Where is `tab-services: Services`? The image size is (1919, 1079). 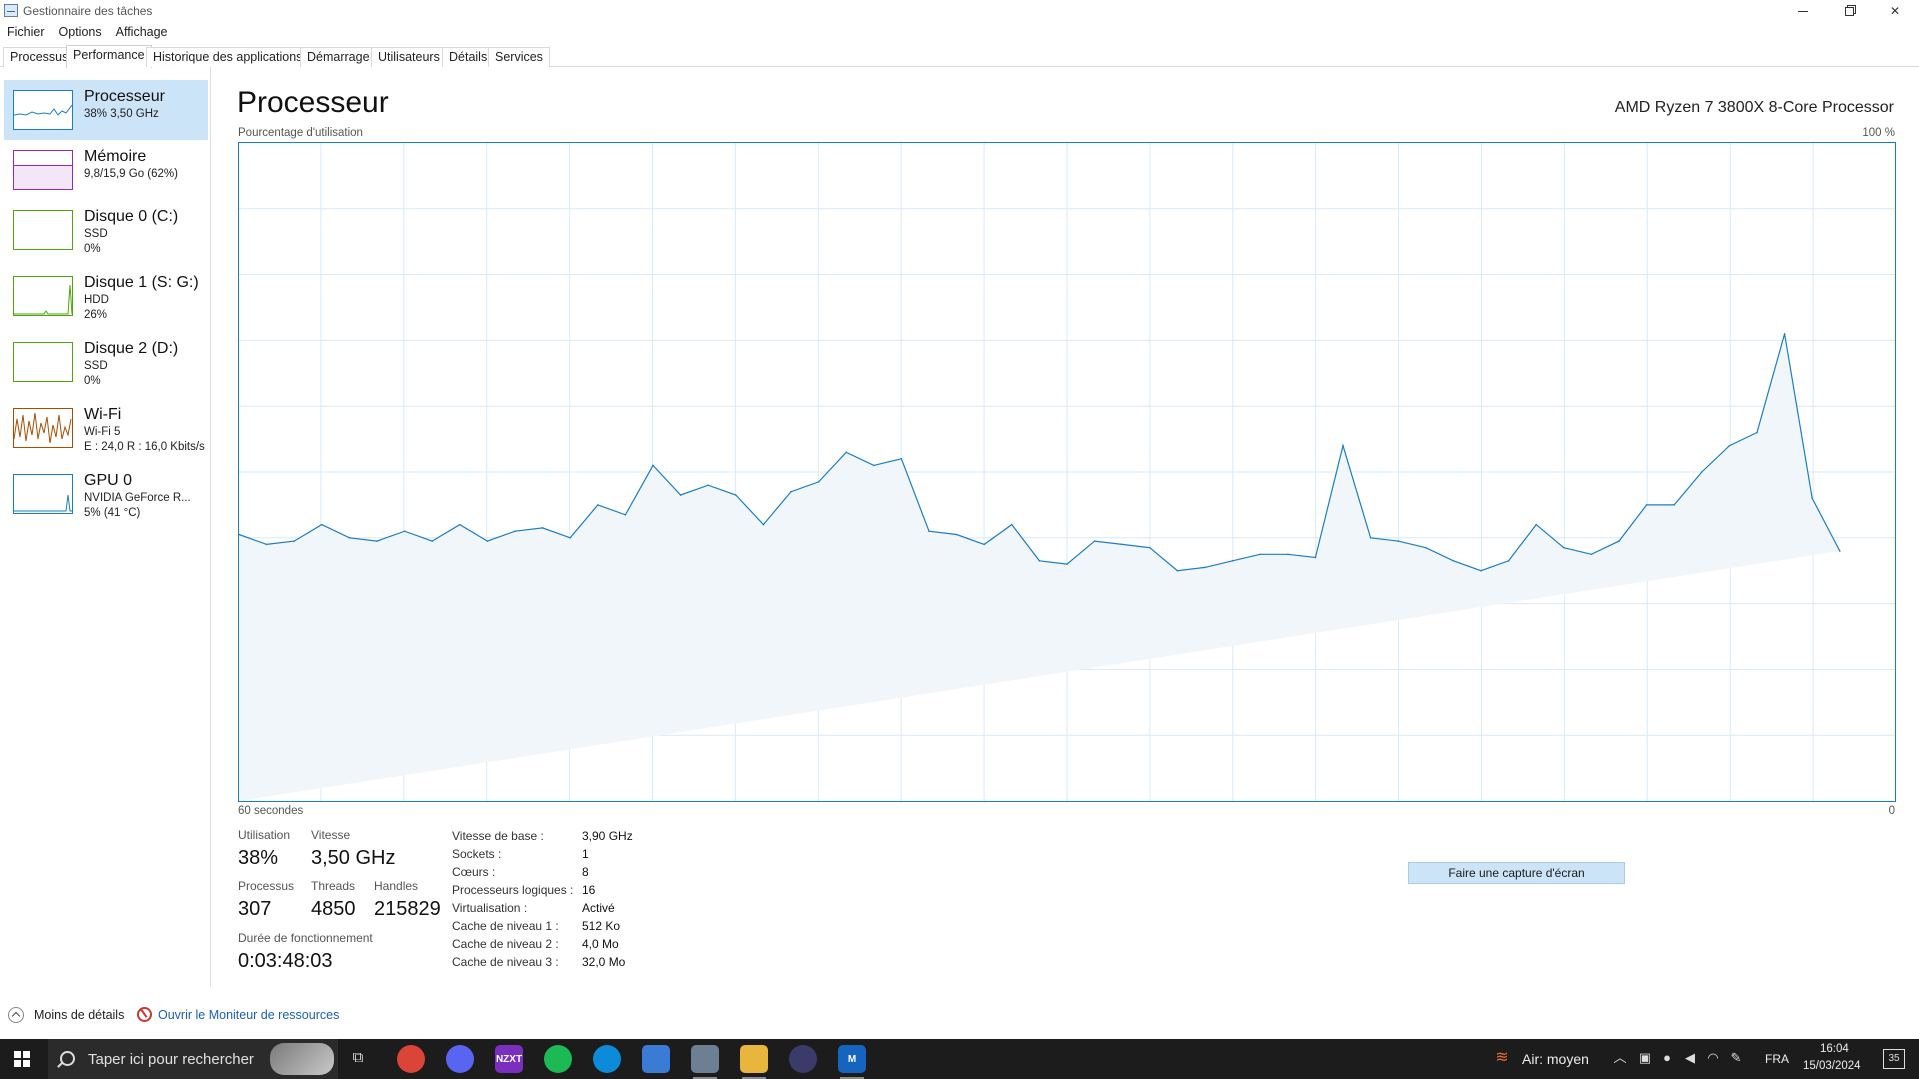
tab-services: Services is located at coordinates (519, 57).